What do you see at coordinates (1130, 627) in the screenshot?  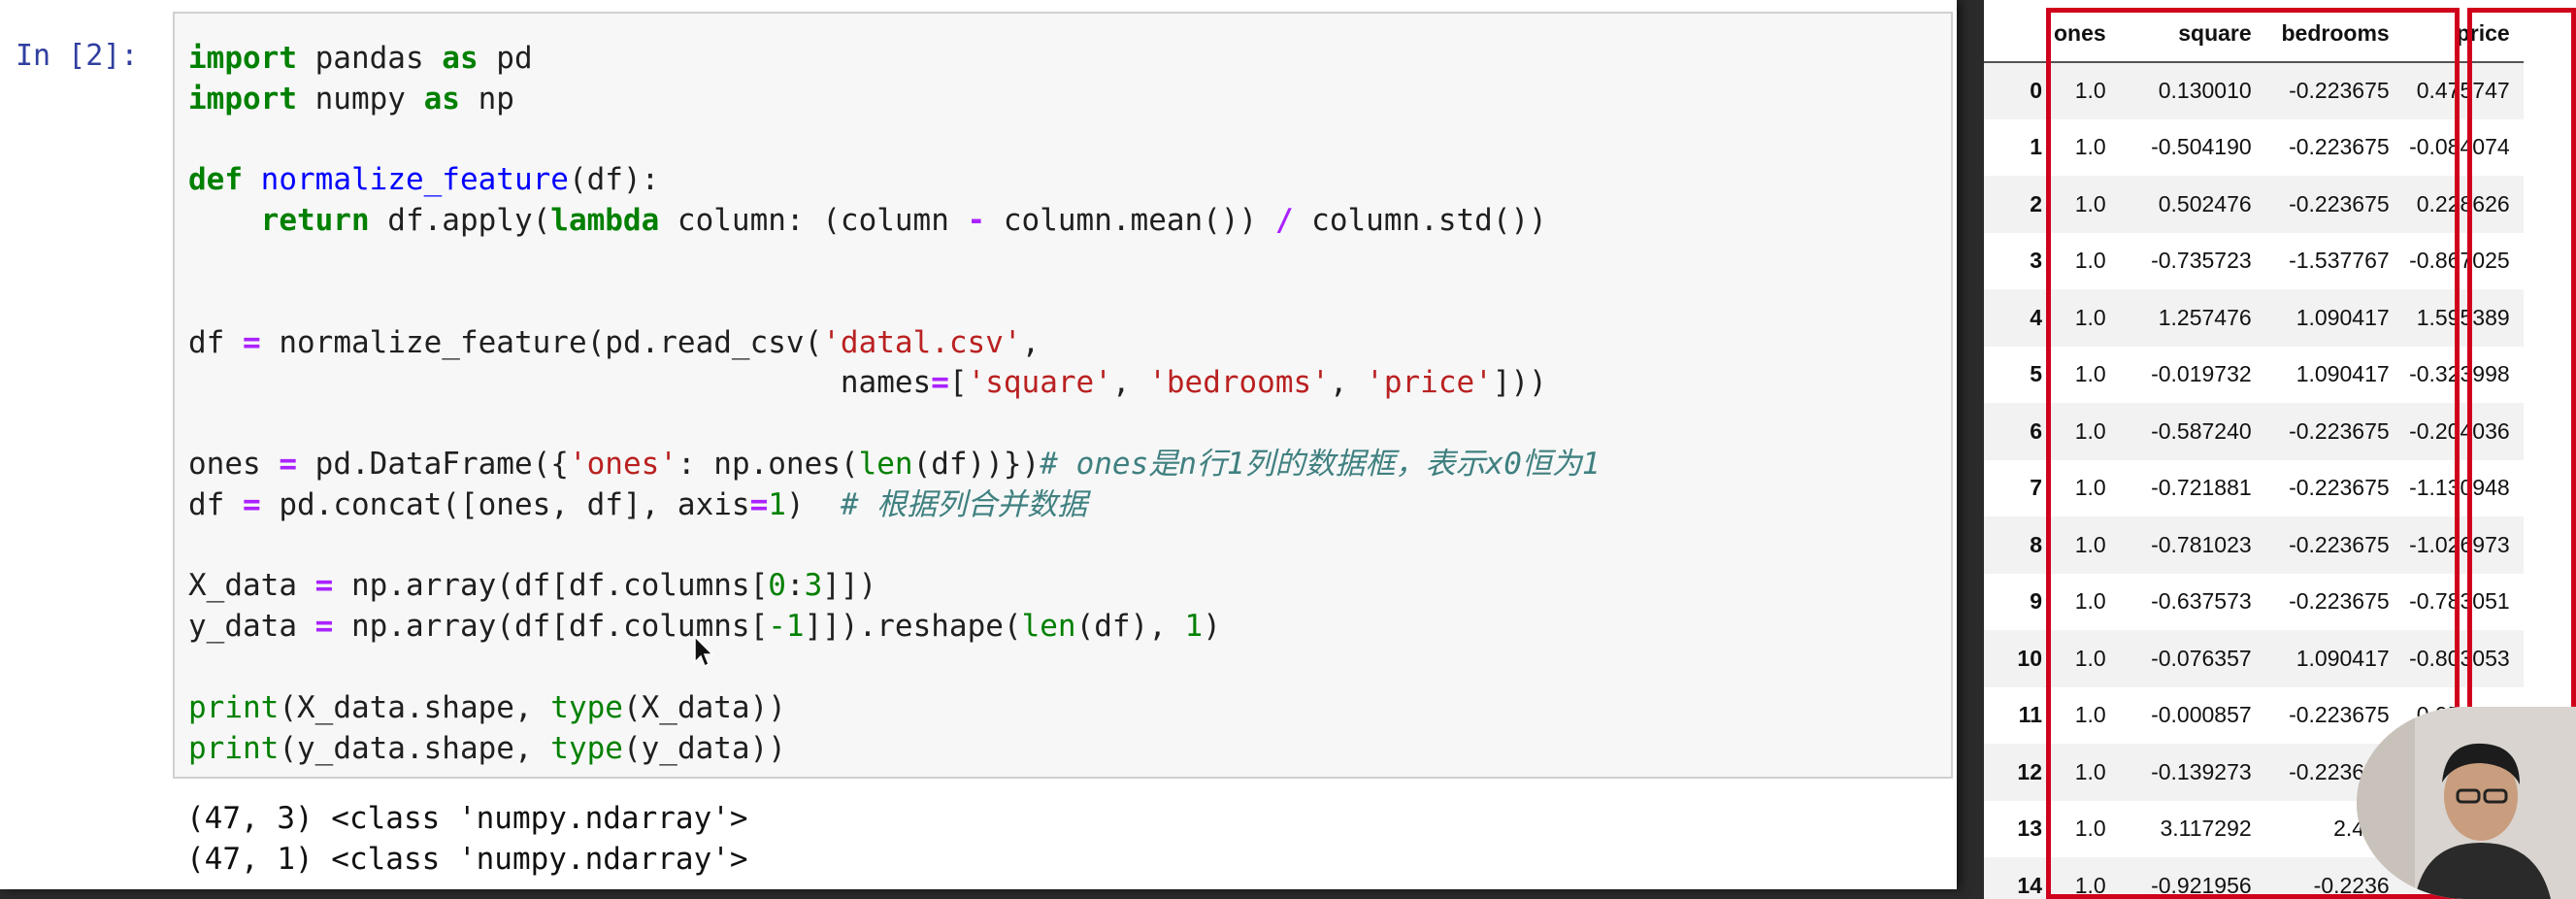 I see `code-token: (df),` at bounding box center [1130, 627].